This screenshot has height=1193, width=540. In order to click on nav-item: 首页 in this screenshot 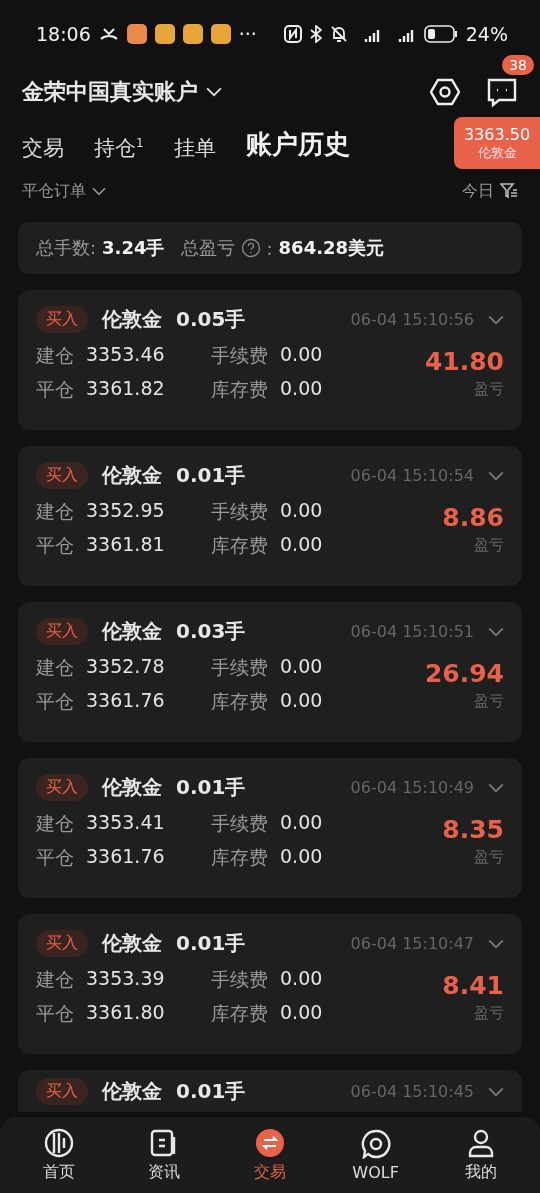, I will do `click(58, 1155)`.